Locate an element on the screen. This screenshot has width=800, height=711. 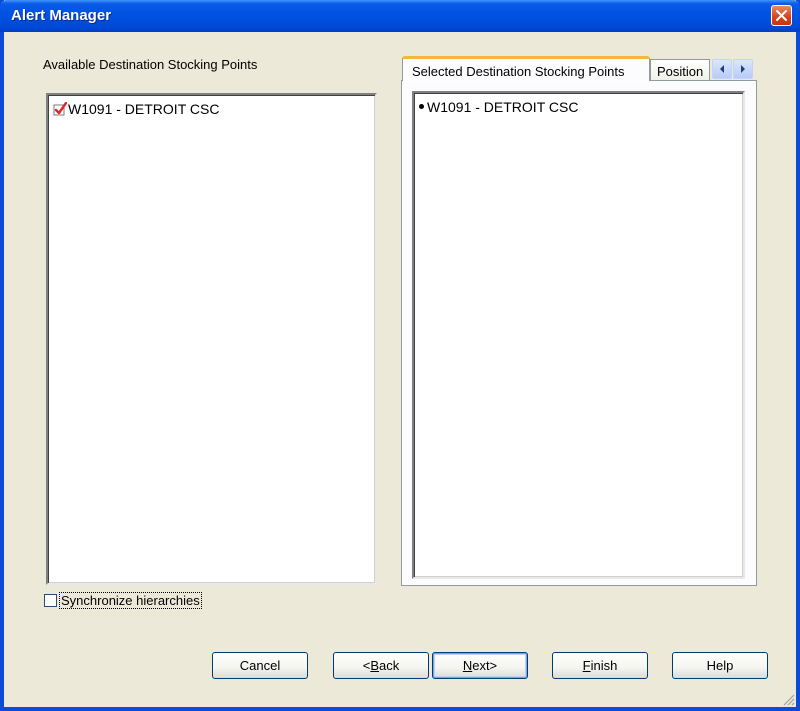
tab-selected-points: Selected Destination Stocking Points is located at coordinates (526, 68).